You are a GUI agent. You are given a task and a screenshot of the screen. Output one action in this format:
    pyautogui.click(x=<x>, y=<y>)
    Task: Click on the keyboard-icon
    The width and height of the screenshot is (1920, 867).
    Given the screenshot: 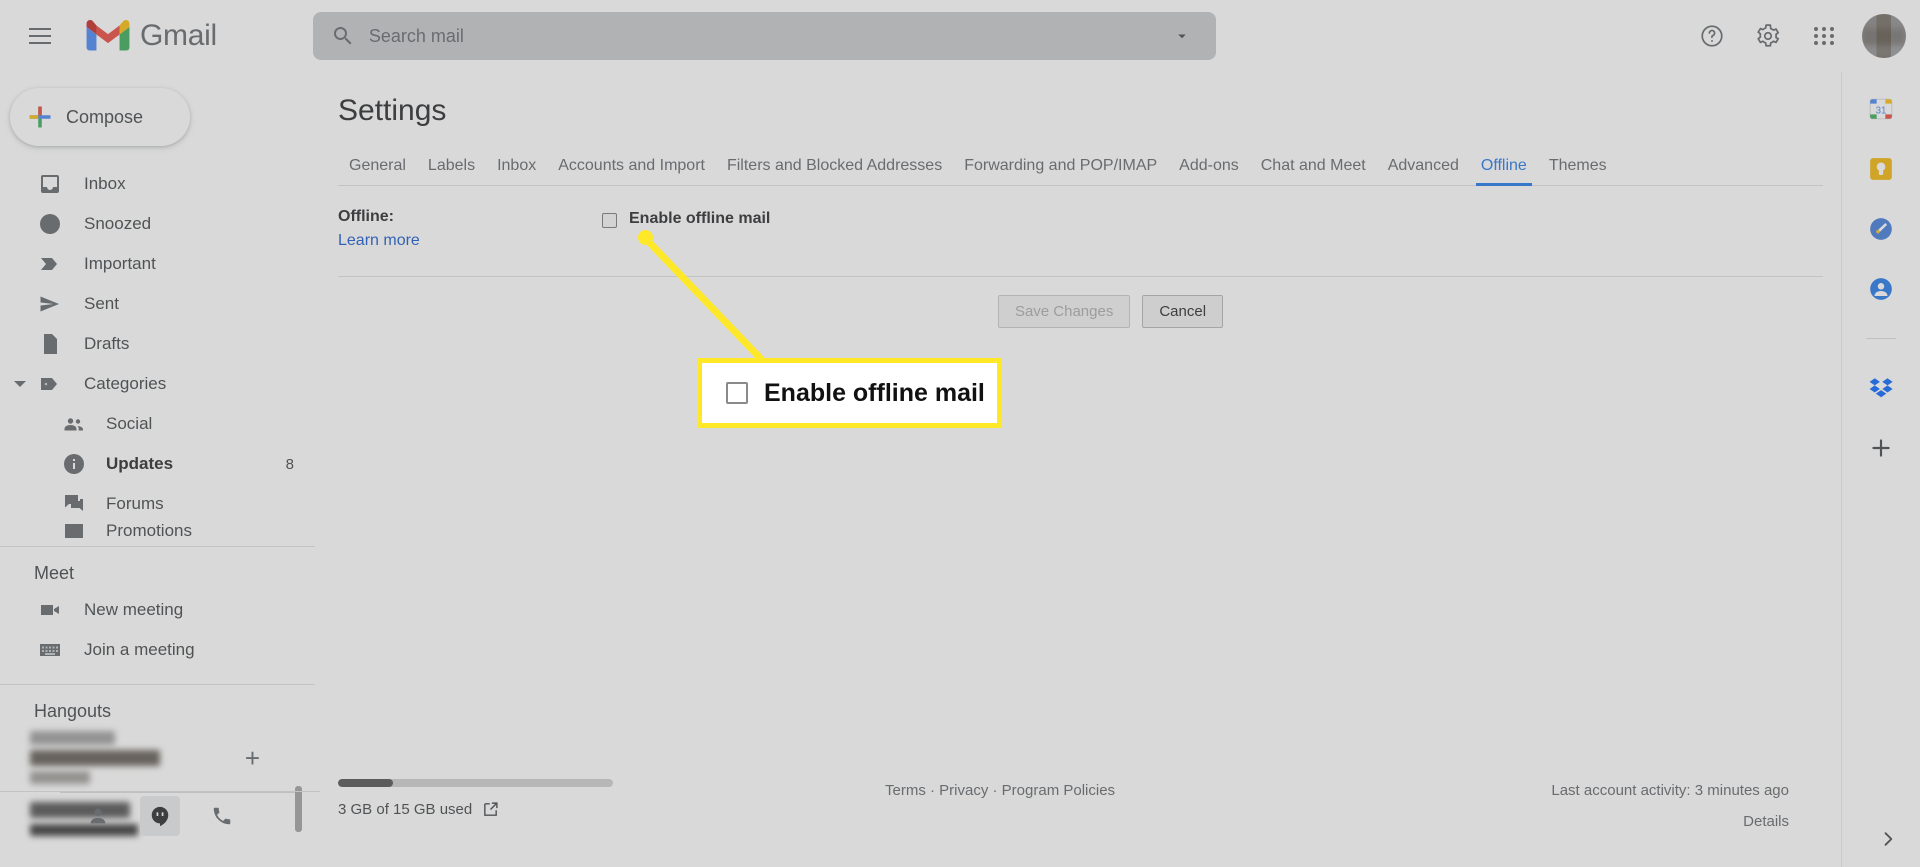 What is the action you would take?
    pyautogui.click(x=50, y=650)
    